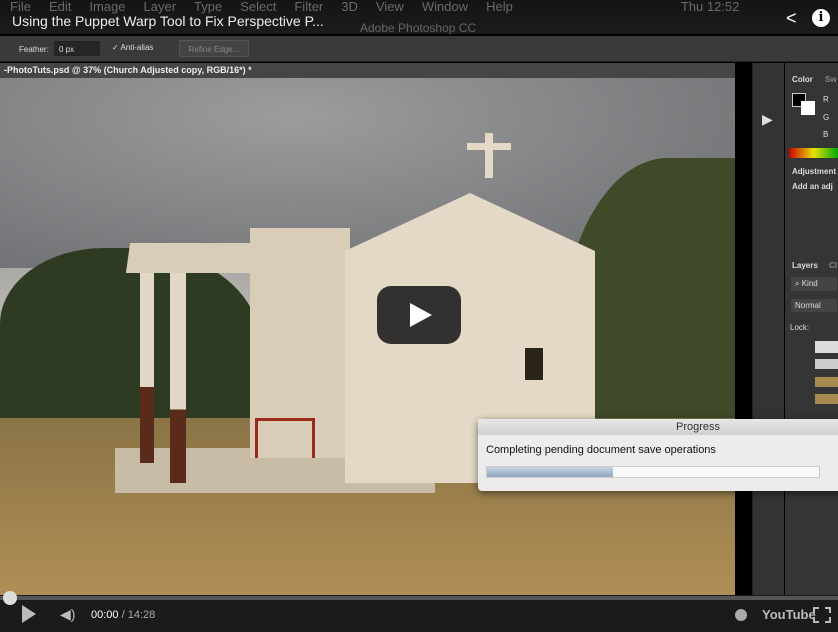  I want to click on big-play-button, so click(419, 315).